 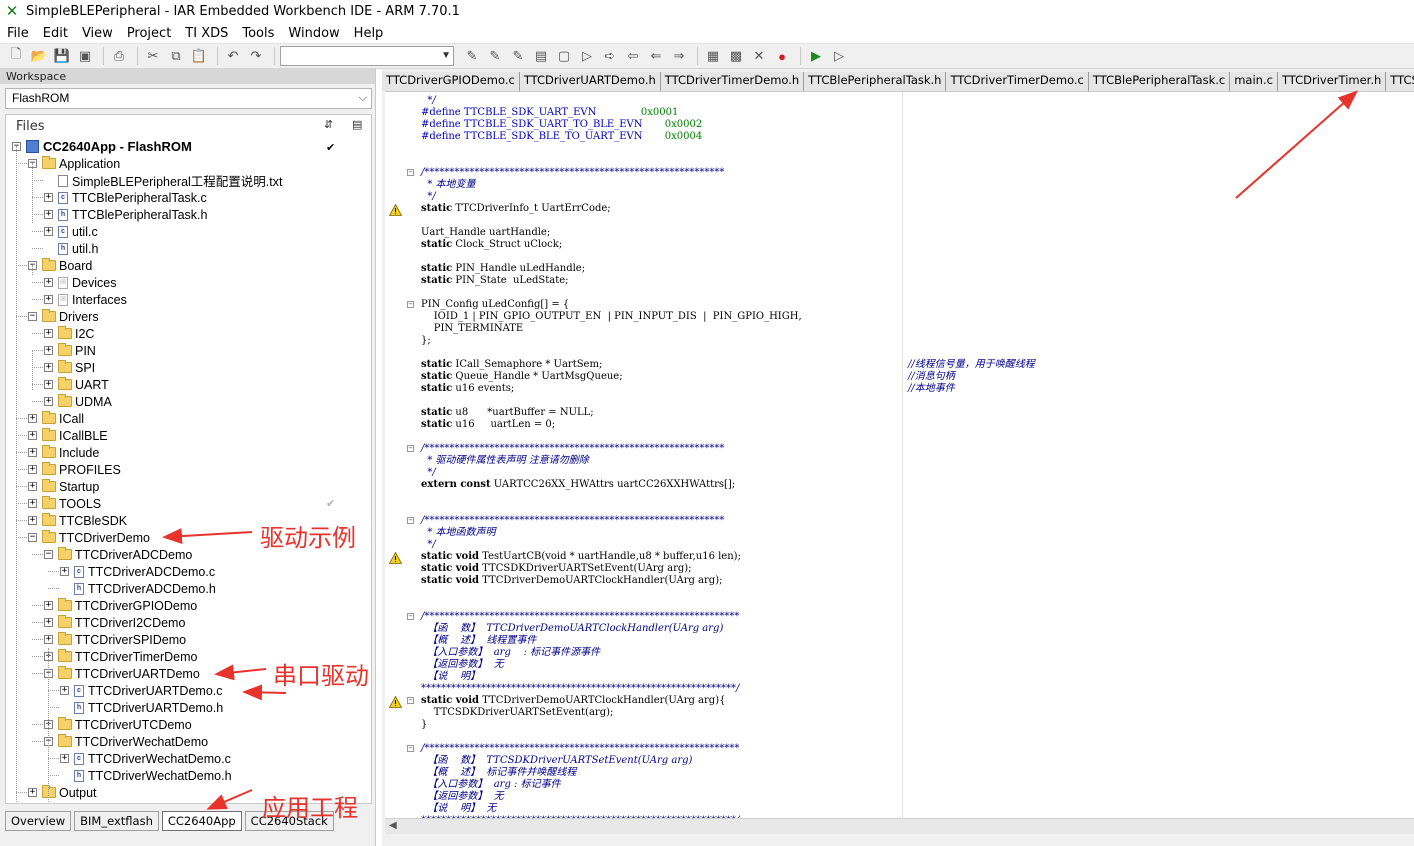 I want to click on doc-tab-ttcbleperipheraltask-h: TTCBlePeripheralTask.h, so click(x=875, y=81).